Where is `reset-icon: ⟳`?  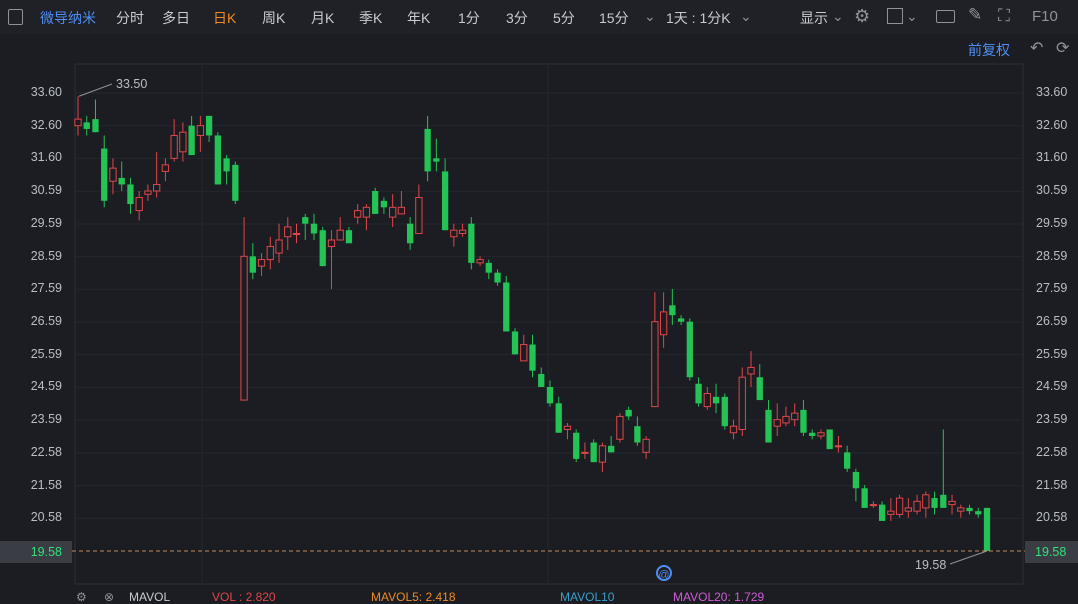 reset-icon: ⟳ is located at coordinates (1062, 48).